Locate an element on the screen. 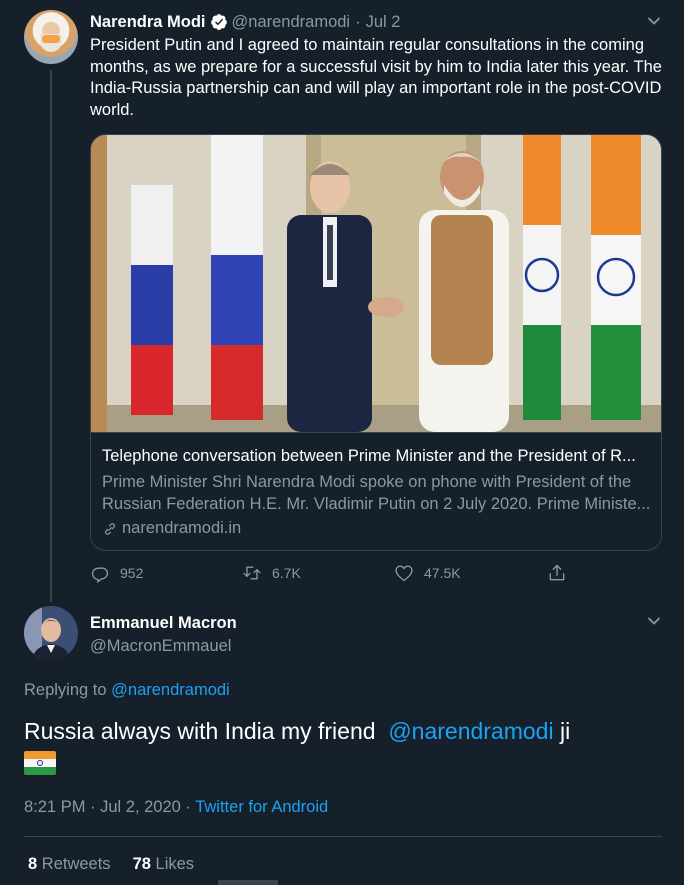 The width and height of the screenshot is (684, 885). like-icon is located at coordinates (404, 573).